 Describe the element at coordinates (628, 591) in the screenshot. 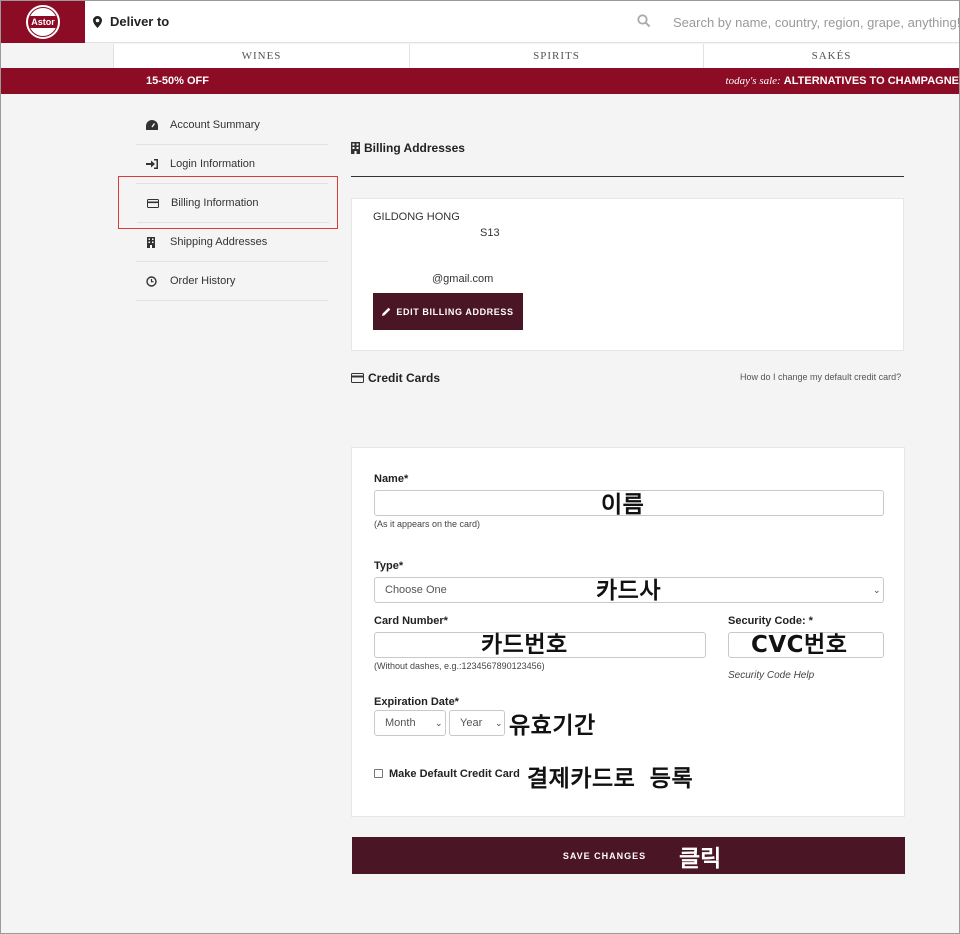

I see `annotation-card-type: 카드사` at that location.